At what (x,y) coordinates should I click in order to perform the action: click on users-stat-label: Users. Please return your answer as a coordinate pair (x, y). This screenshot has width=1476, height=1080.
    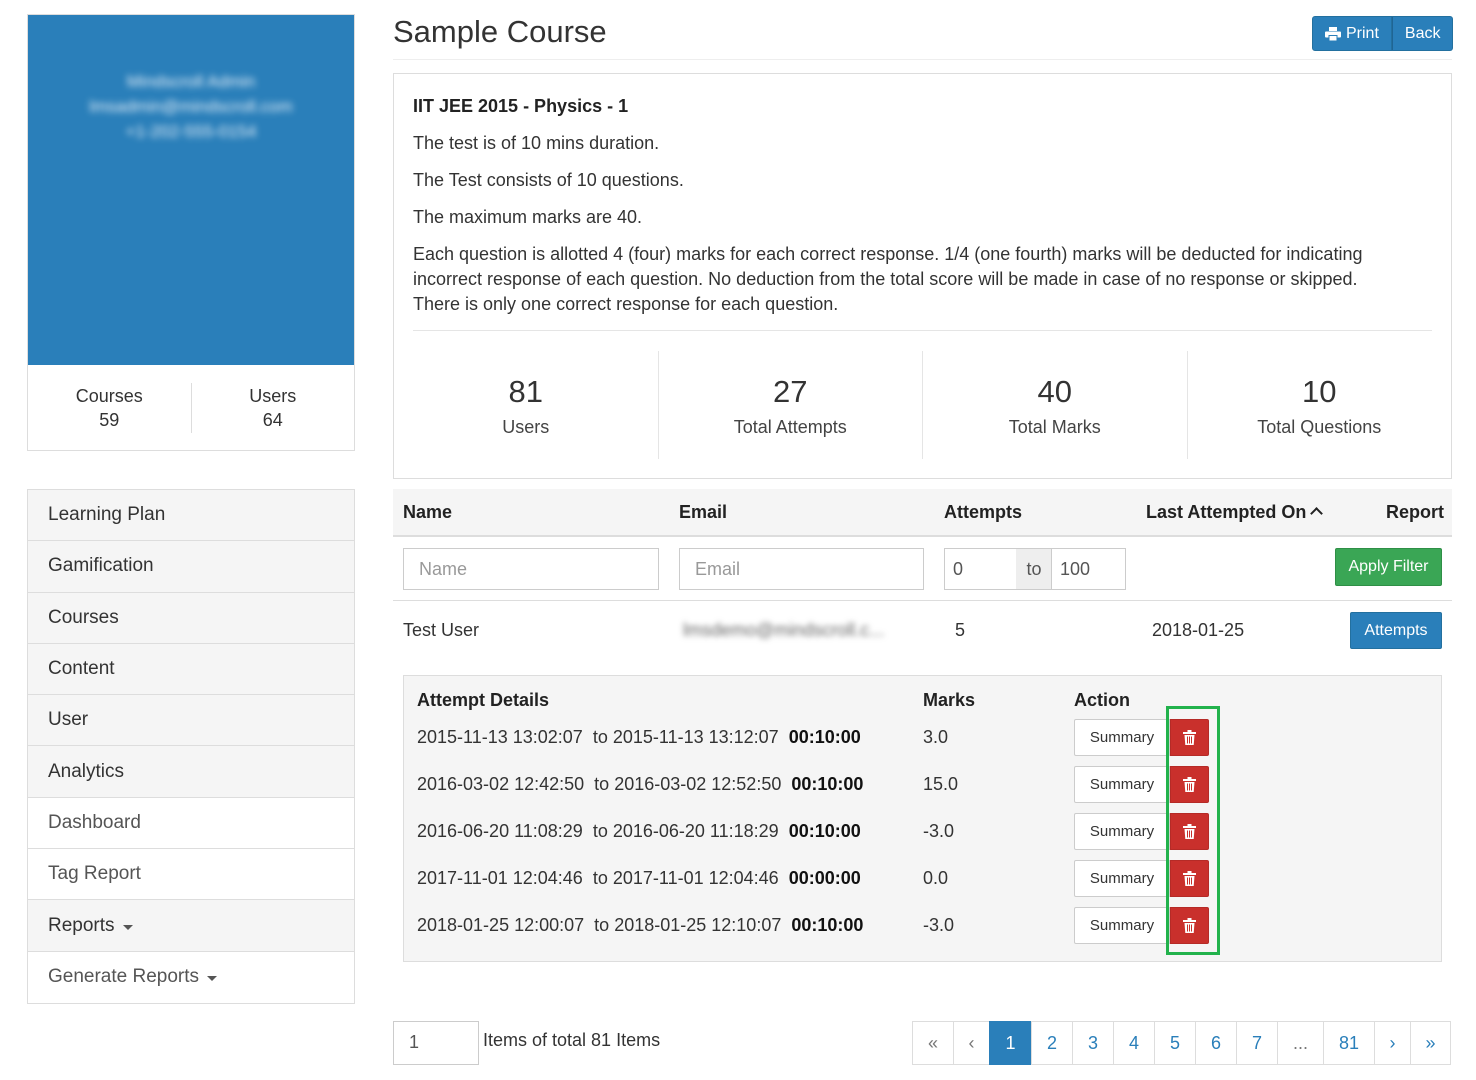
    Looking at the image, I should click on (273, 396).